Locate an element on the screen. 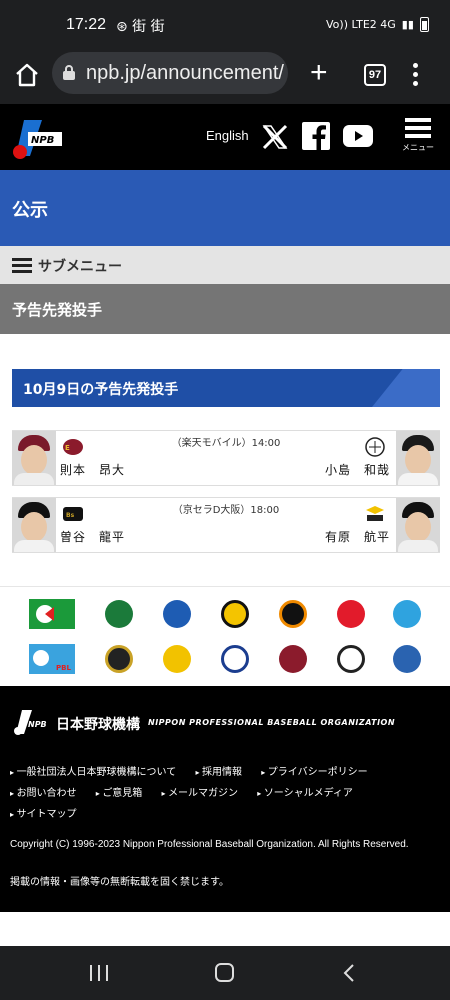 Image resolution: width=450 pixels, height=1000 pixels. back-icon is located at coordinates (349, 973).